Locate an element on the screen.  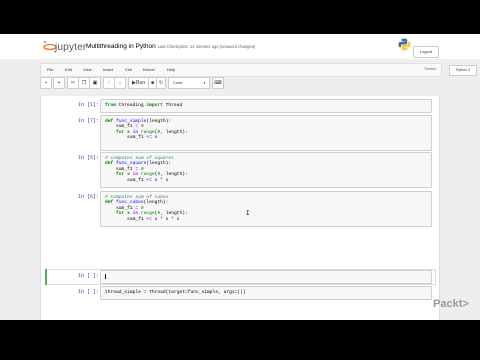
arrow-down-icon: ↓ is located at coordinates (120, 83).